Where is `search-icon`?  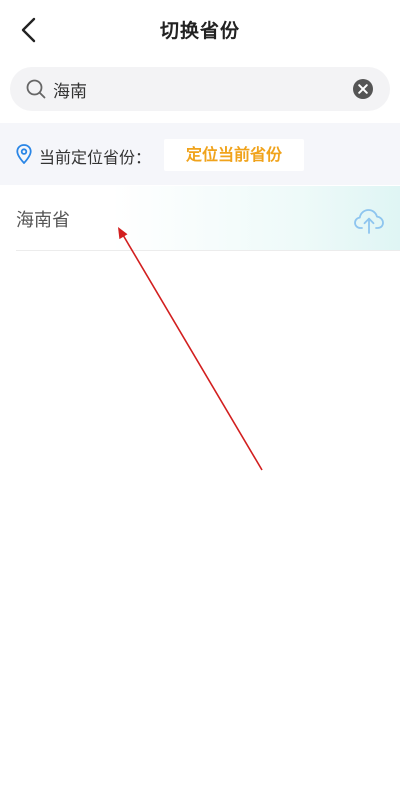
search-icon is located at coordinates (36, 89).